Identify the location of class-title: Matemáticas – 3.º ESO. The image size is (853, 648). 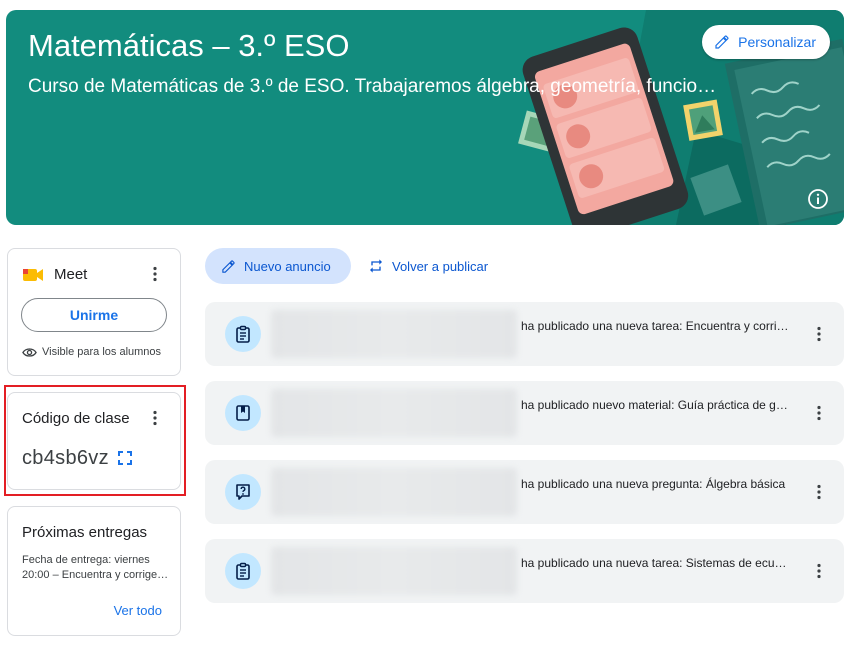
(189, 45).